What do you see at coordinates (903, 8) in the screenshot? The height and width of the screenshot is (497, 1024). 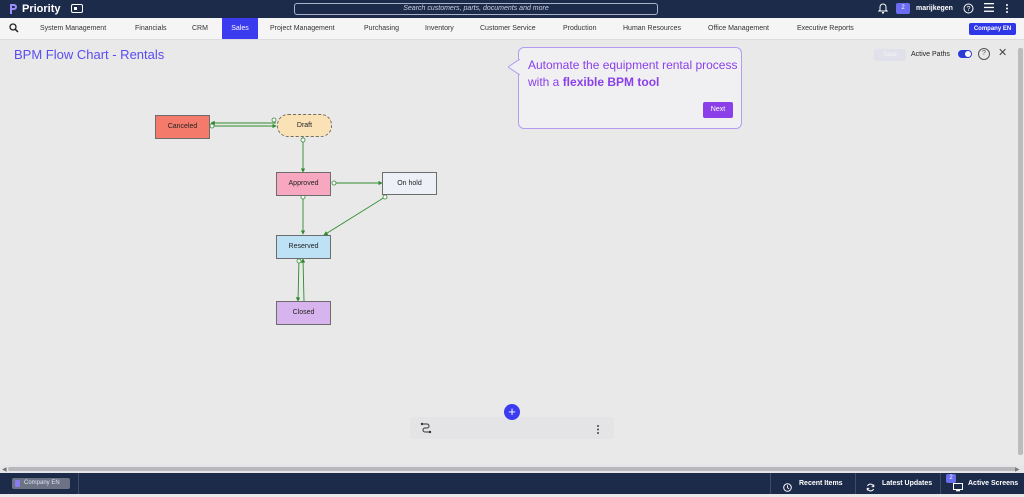 I see `notification-badge: 2` at bounding box center [903, 8].